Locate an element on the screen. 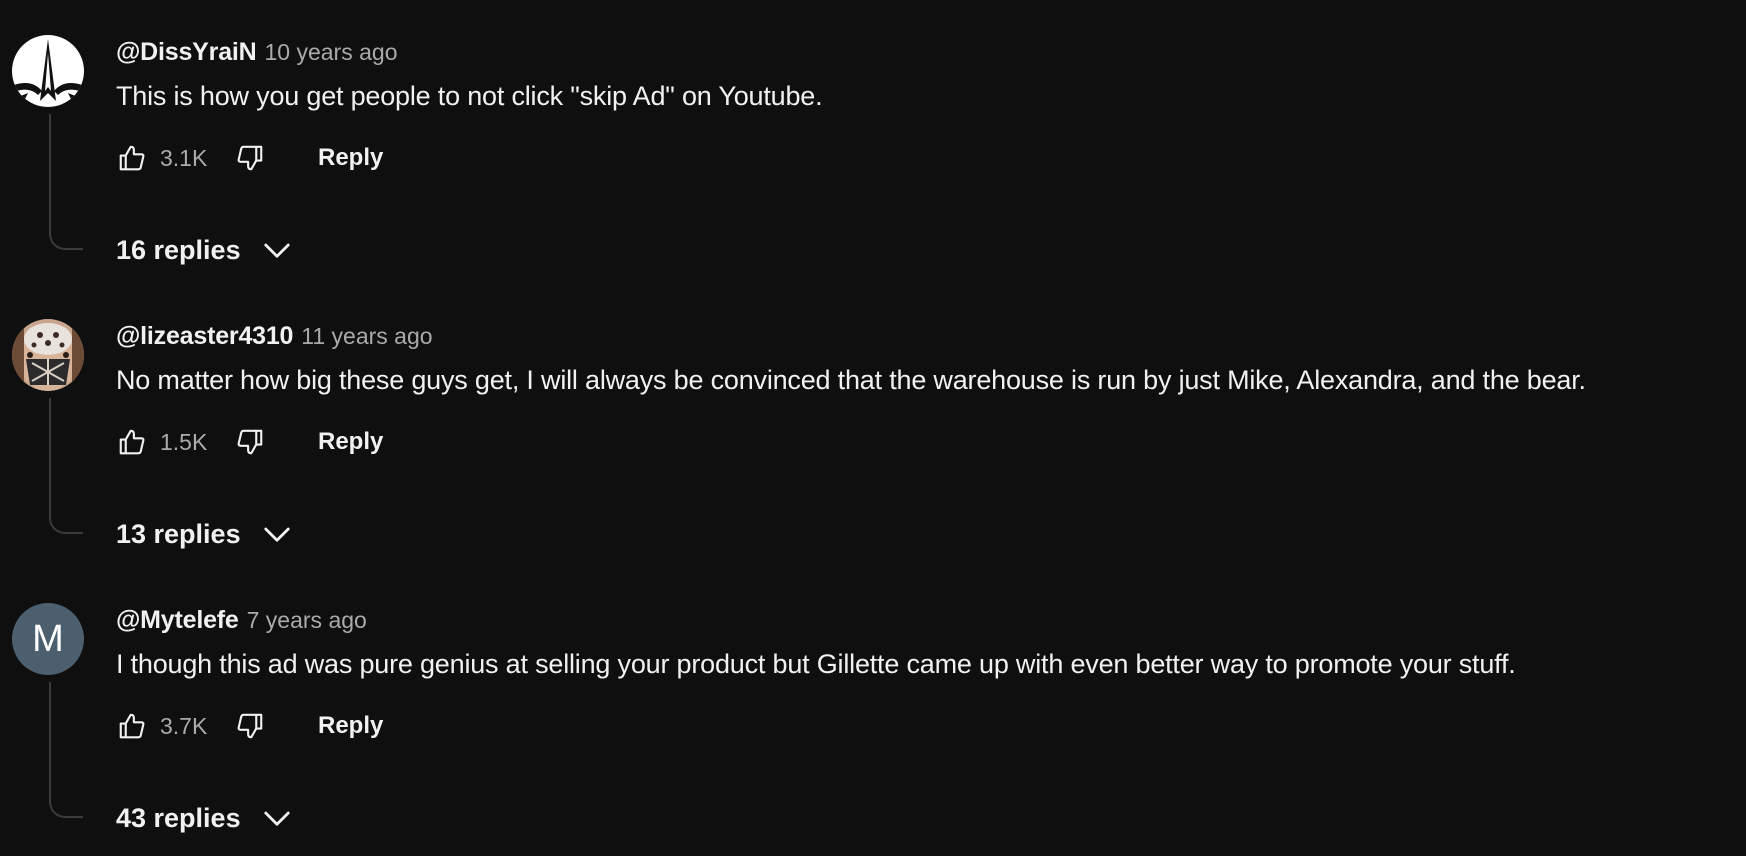 The height and width of the screenshot is (856, 1746). comment-actions: 1.5K Reply is located at coordinates (249, 442).